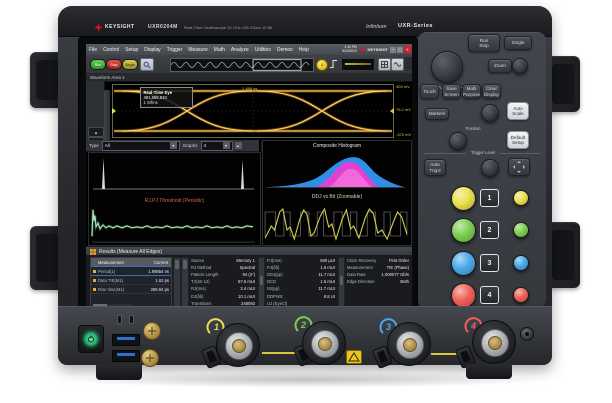 Image resolution: width=612 pixels, height=403 pixels. What do you see at coordinates (131, 50) in the screenshot?
I see `menu-setup: Setup` at bounding box center [131, 50].